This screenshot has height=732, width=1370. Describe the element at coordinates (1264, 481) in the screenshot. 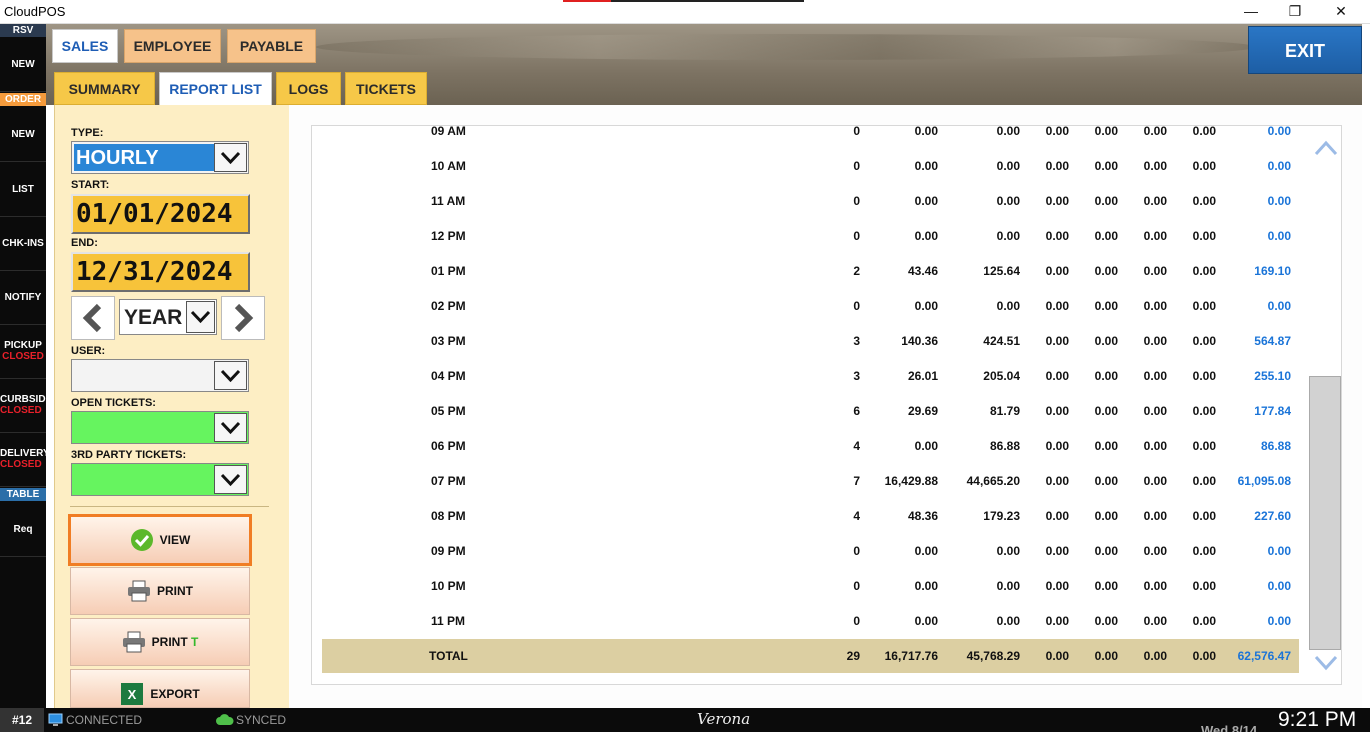

I see `cell-total: 61,095.08` at that location.